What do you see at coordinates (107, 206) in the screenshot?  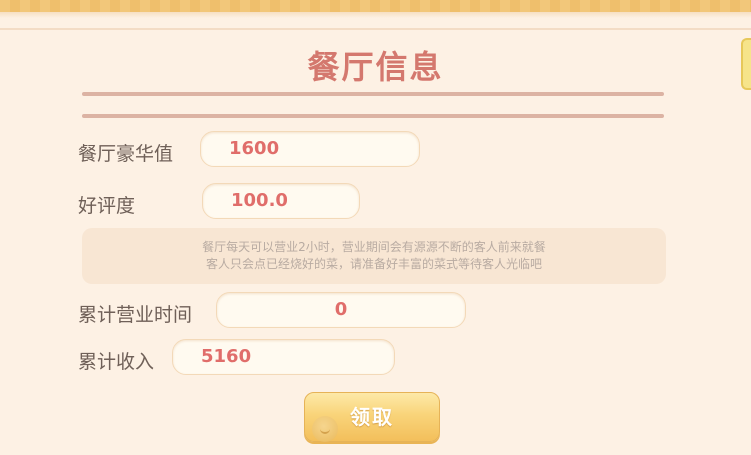 I see `rating-label: 好评度` at bounding box center [107, 206].